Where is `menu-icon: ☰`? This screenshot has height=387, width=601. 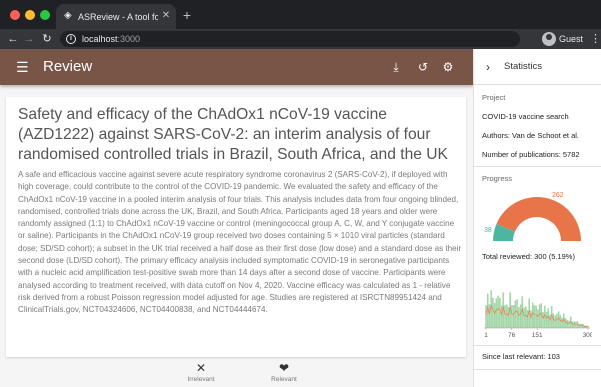 menu-icon: ☰ is located at coordinates (23, 67).